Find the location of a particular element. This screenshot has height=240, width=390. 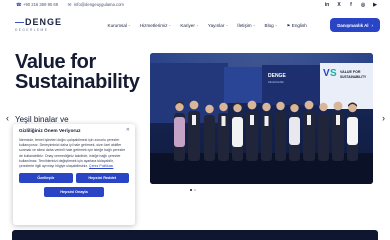

logo: —DENGE DEGERLEME is located at coordinates (38, 25).